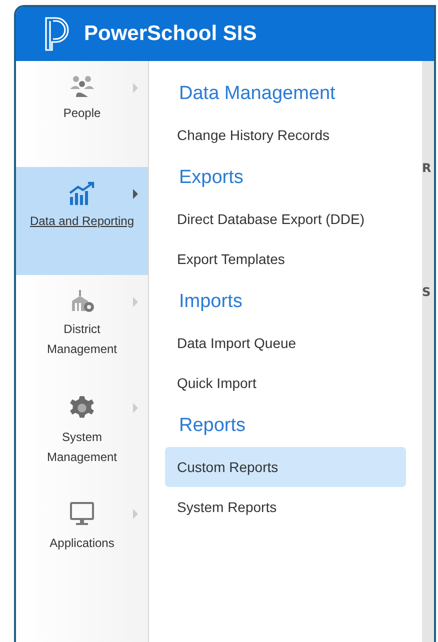  Describe the element at coordinates (211, 302) in the screenshot. I see `section-heading: Imports` at that location.